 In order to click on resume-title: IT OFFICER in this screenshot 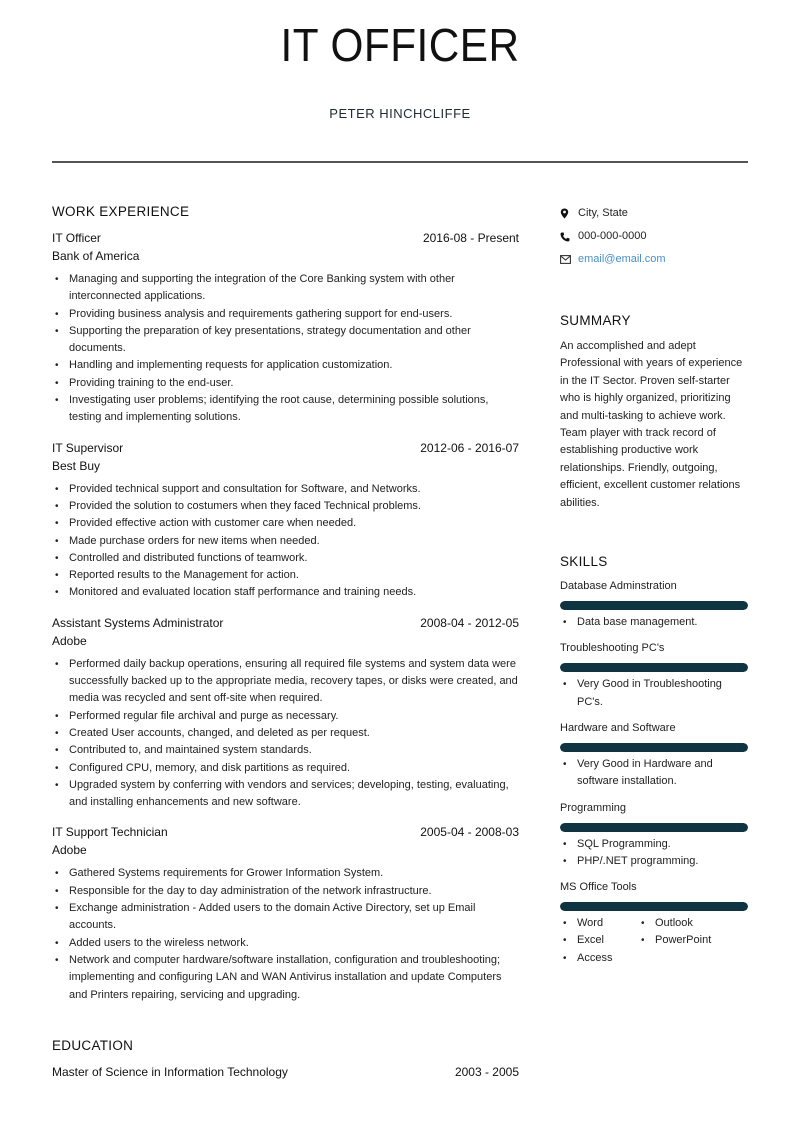, I will do `click(400, 45)`.